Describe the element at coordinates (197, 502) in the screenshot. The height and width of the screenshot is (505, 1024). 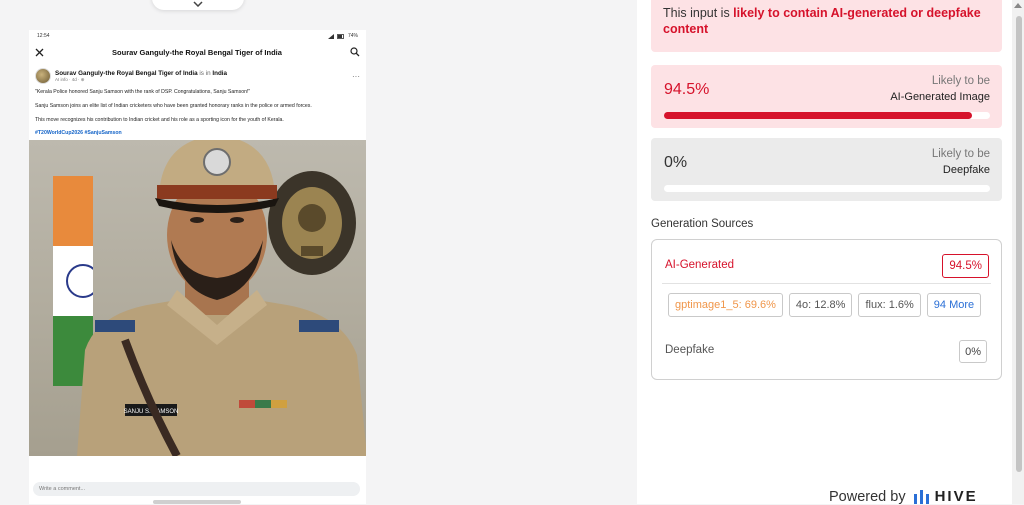
I see `phone-home-bar` at that location.